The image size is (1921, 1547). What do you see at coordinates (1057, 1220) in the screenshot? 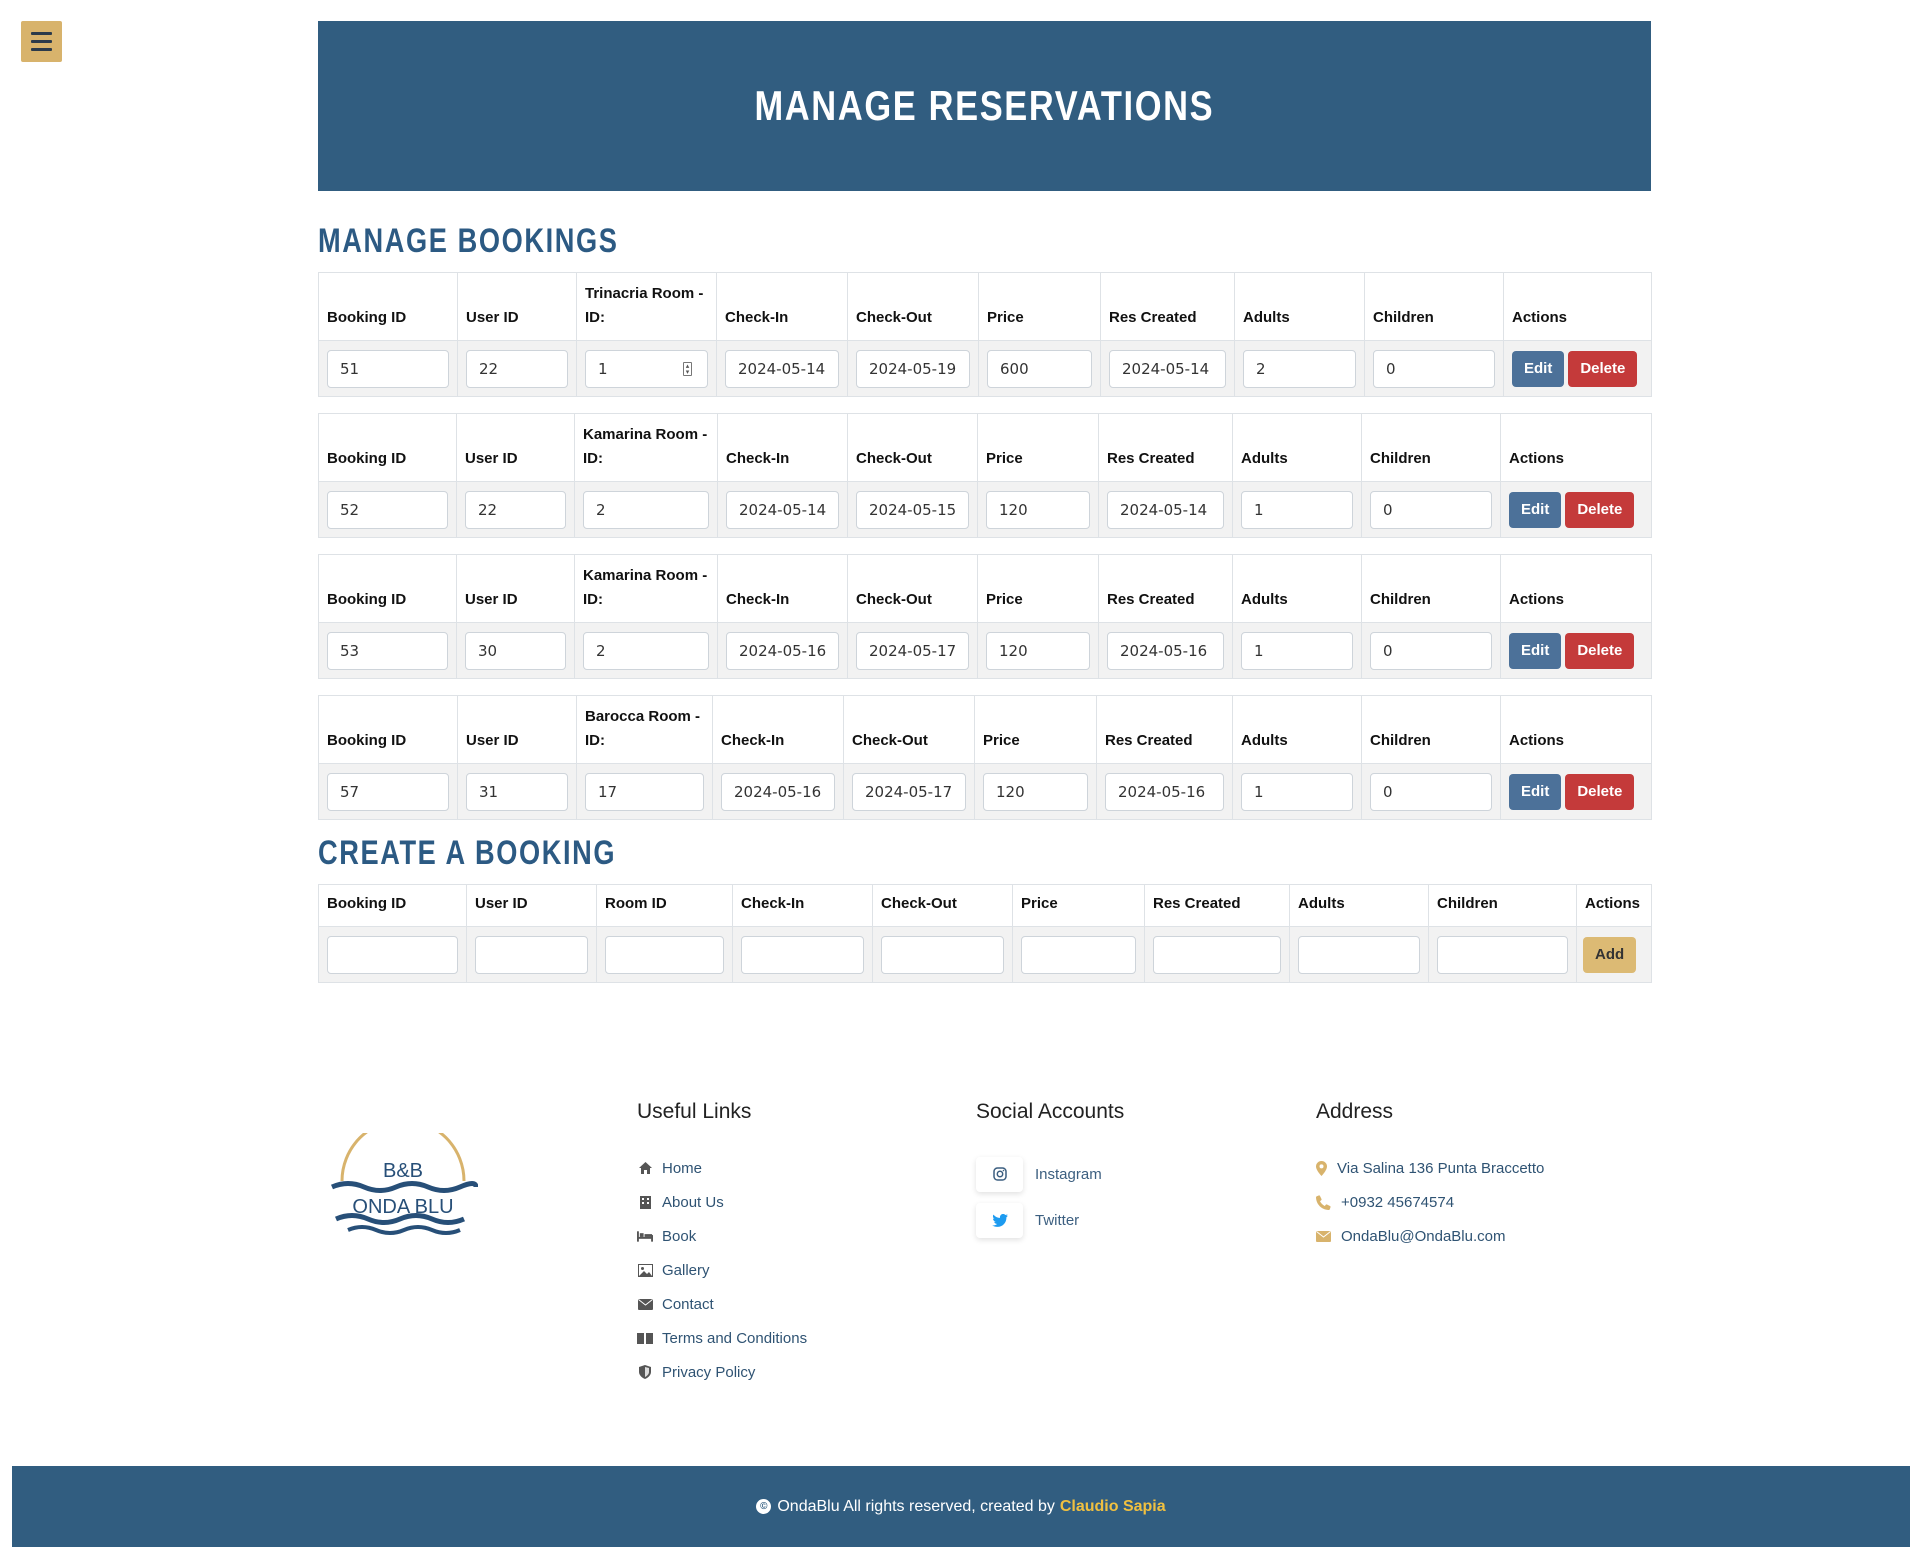
I see `social-label: Twitter` at bounding box center [1057, 1220].